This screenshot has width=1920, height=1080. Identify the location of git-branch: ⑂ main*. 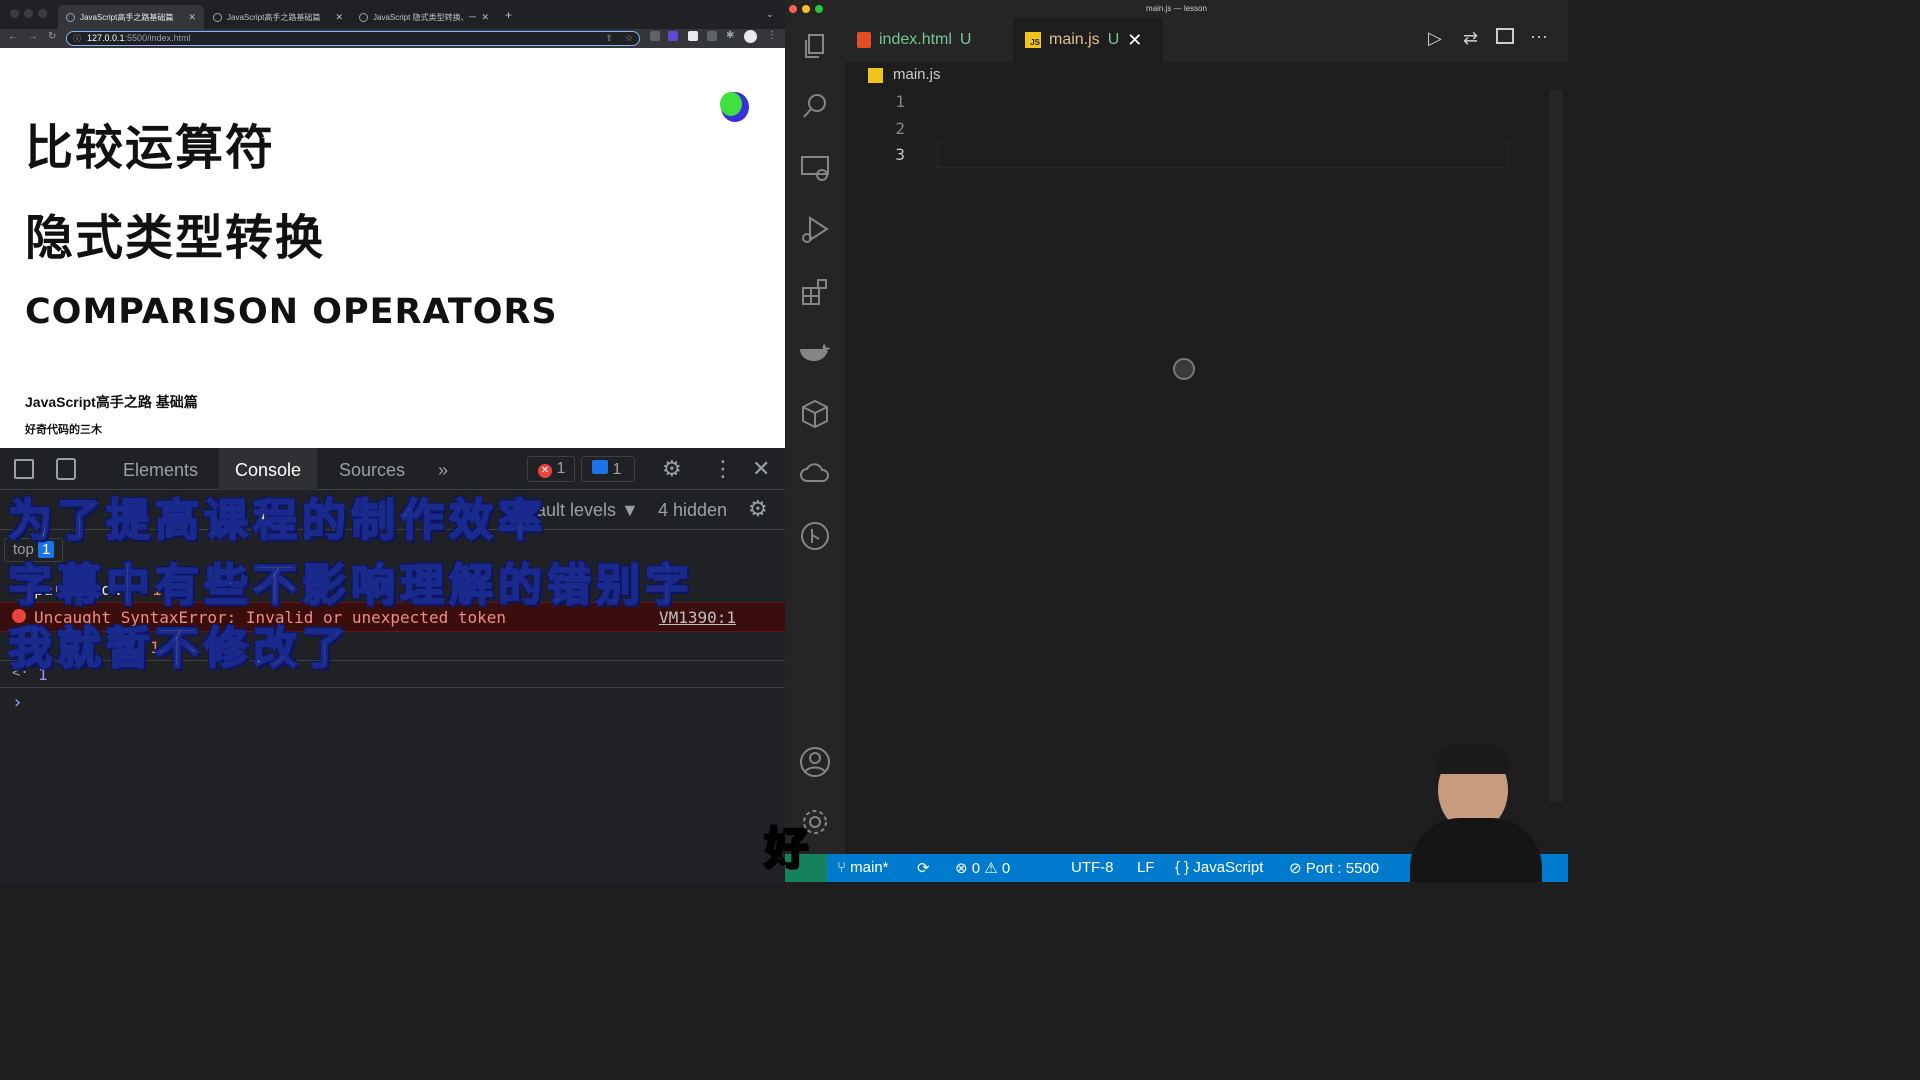
(863, 867).